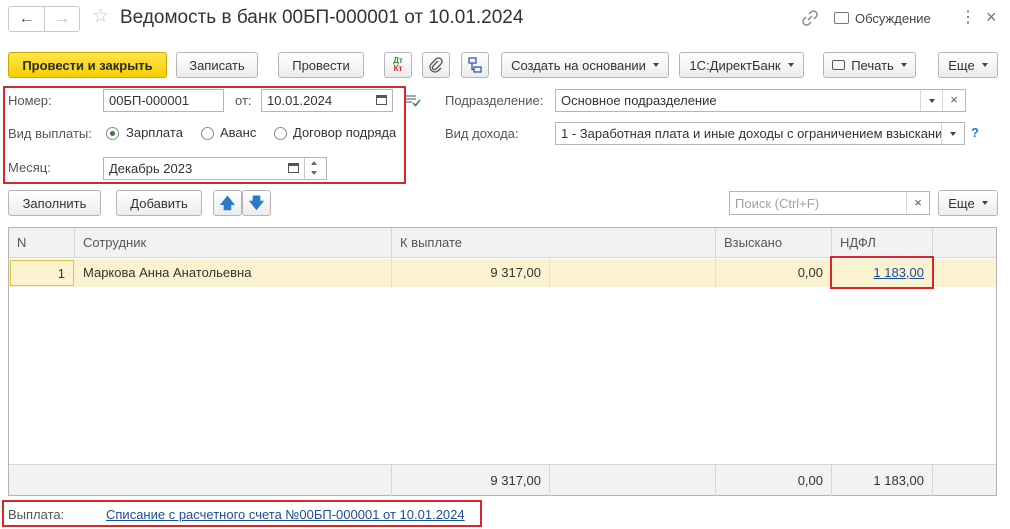  I want to click on nav-group: ← →, so click(44, 19).